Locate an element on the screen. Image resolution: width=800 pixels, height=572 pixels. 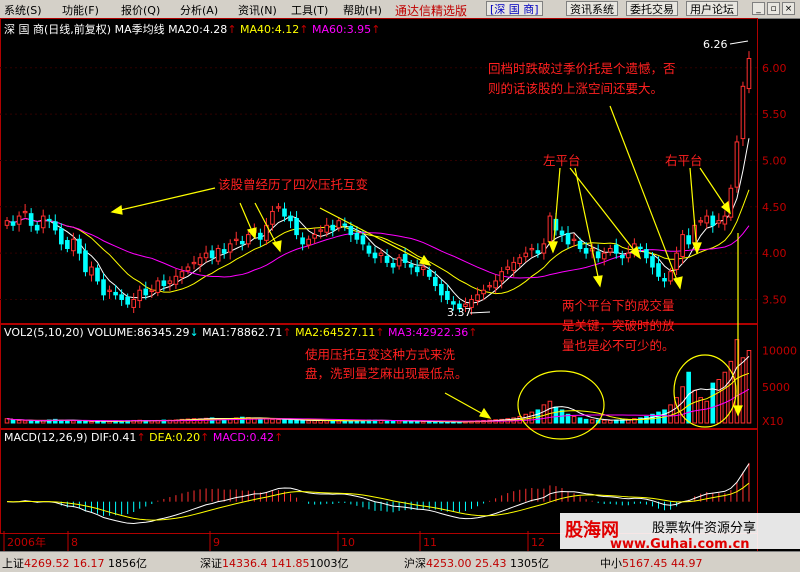
volume-unit-label: X10 is located at coordinates (773, 421).